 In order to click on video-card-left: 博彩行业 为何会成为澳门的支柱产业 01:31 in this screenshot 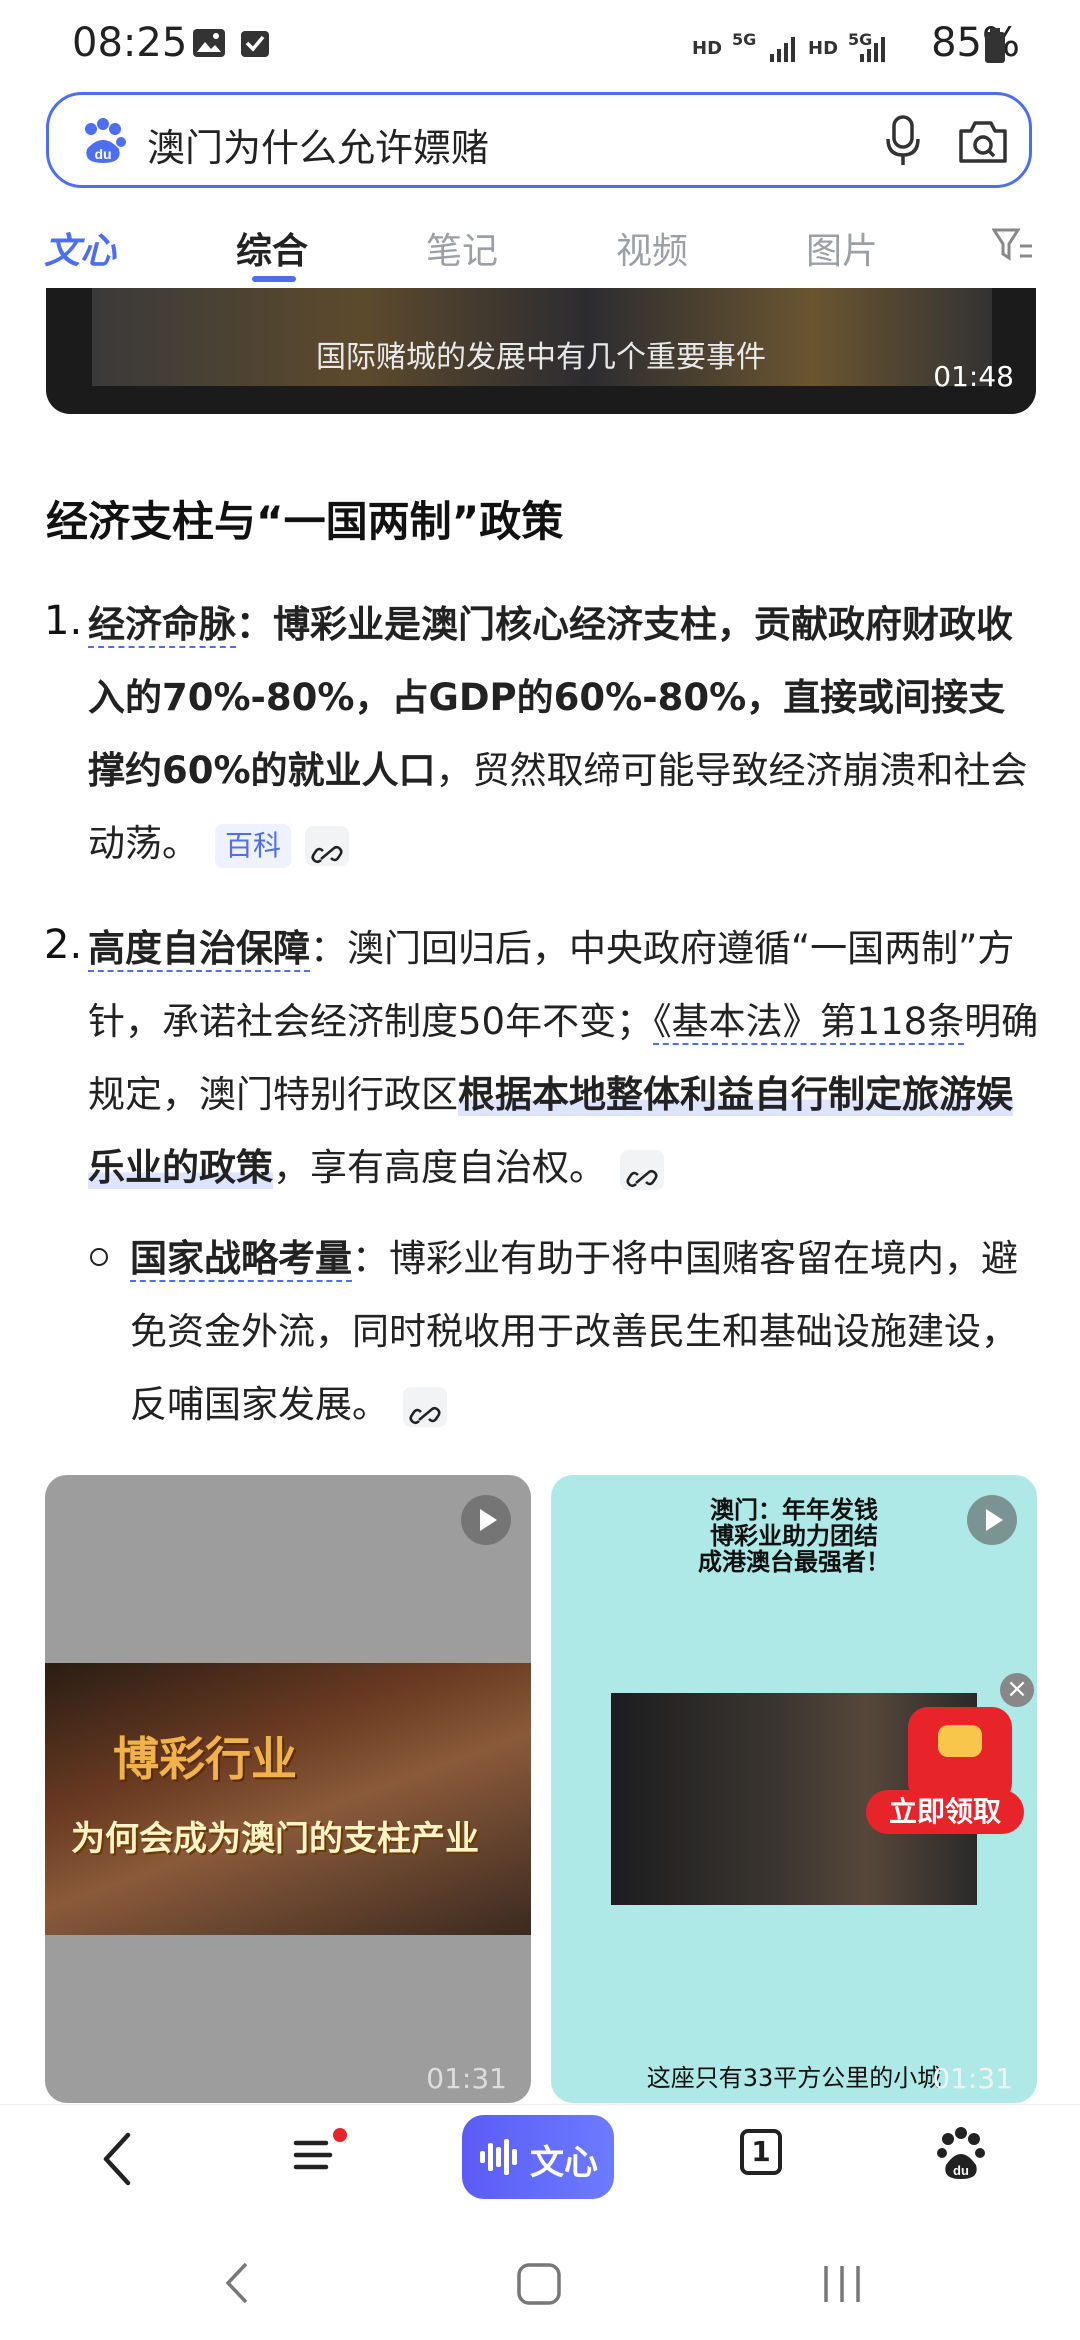, I will do `click(288, 1789)`.